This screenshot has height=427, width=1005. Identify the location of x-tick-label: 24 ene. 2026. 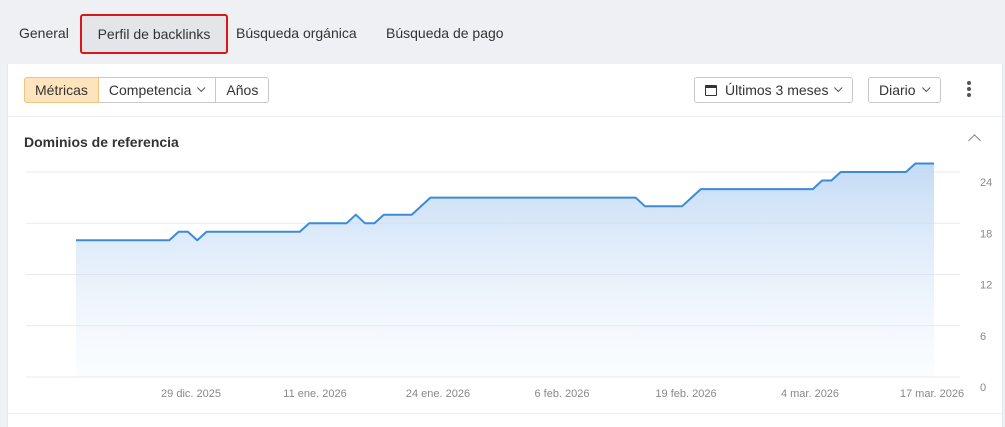
(438, 394).